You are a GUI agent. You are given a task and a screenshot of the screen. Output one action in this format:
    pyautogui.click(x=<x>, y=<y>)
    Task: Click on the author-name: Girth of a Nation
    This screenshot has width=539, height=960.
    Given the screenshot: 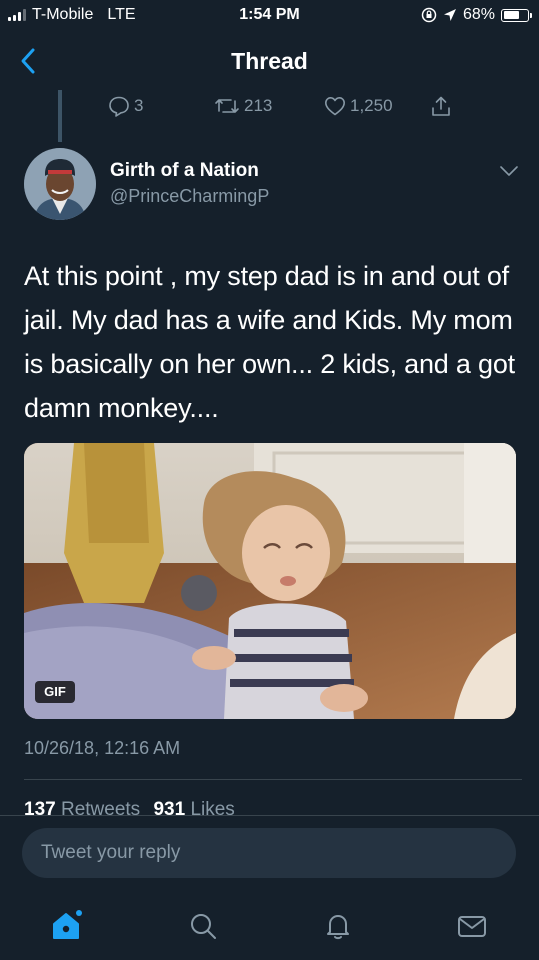 What is the action you would take?
    pyautogui.click(x=184, y=171)
    